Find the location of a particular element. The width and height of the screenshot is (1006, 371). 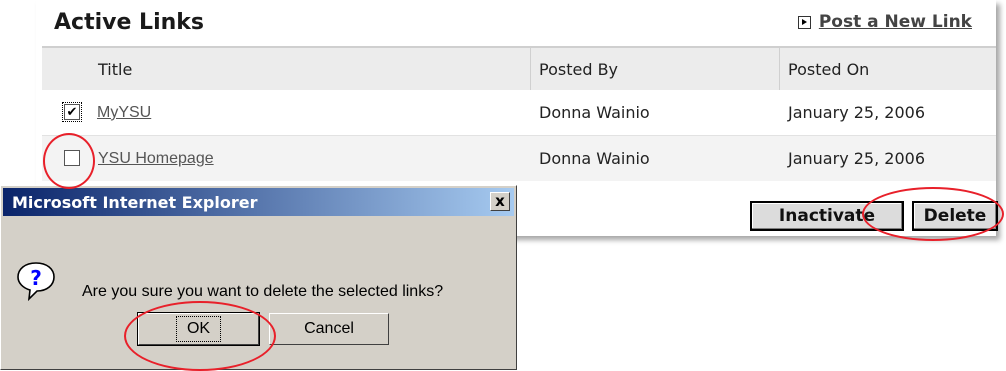

ok-button: OK is located at coordinates (198, 329).